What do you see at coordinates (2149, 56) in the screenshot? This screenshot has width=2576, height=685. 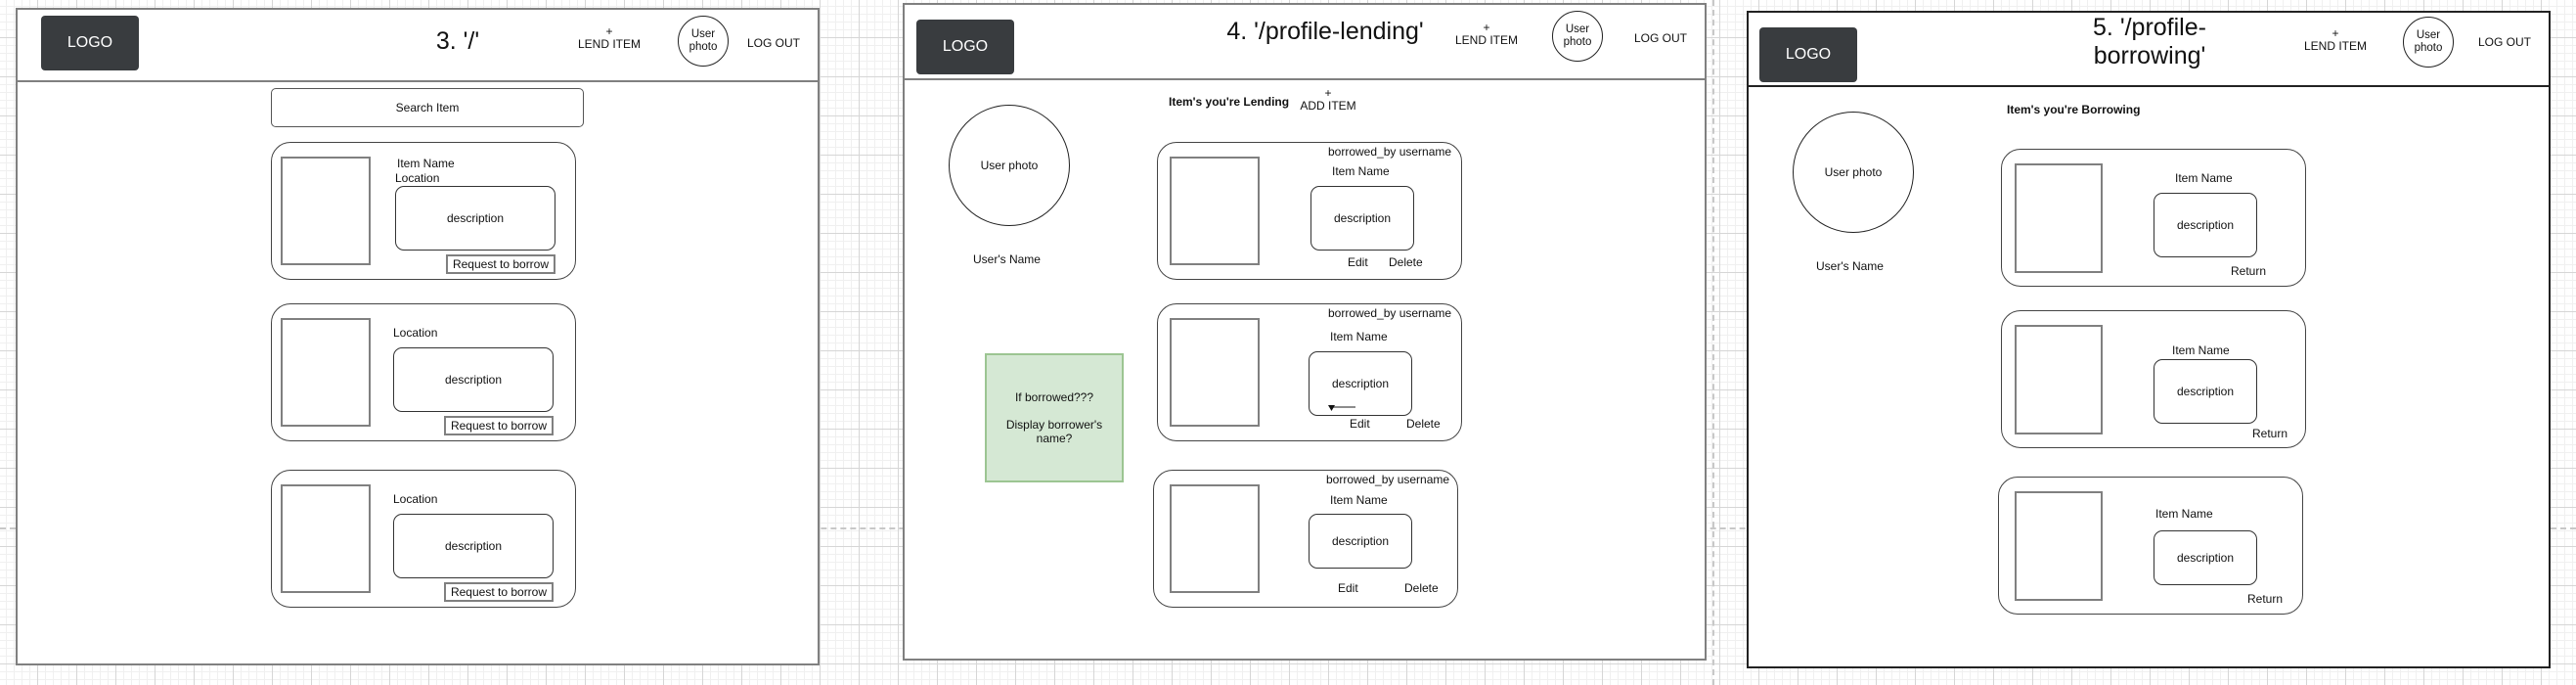 I see `page-title-line: borrowing'` at bounding box center [2149, 56].